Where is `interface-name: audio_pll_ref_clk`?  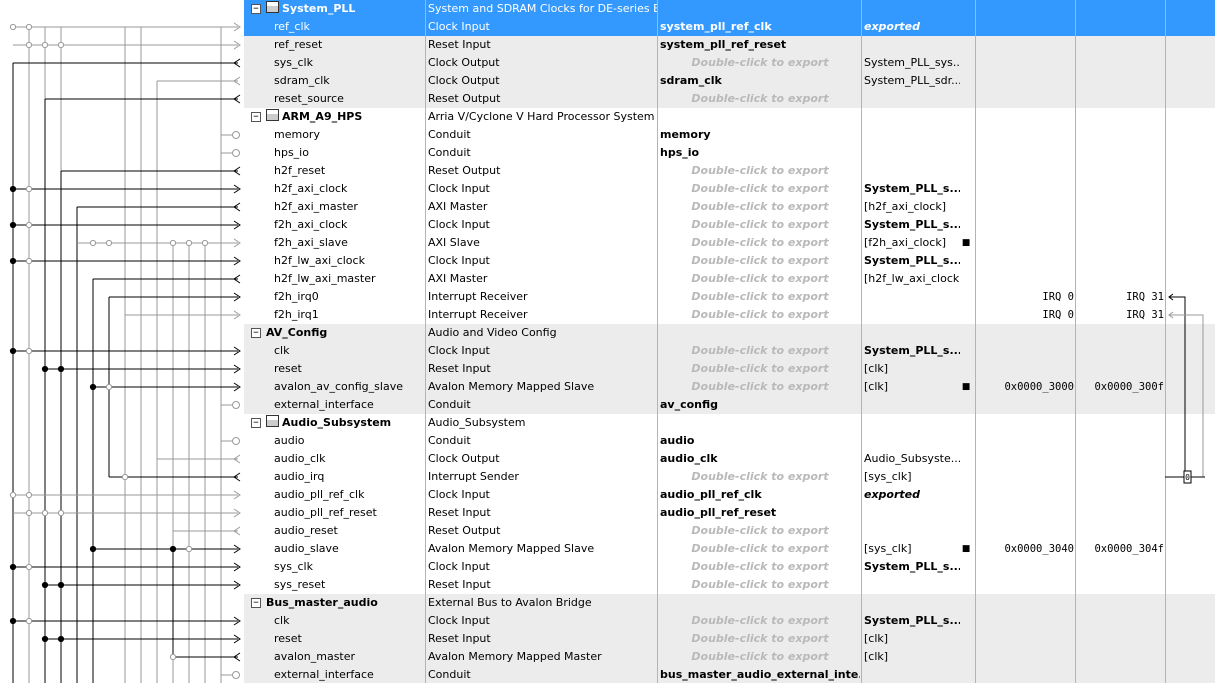 interface-name: audio_pll_ref_clk is located at coordinates (349, 495).